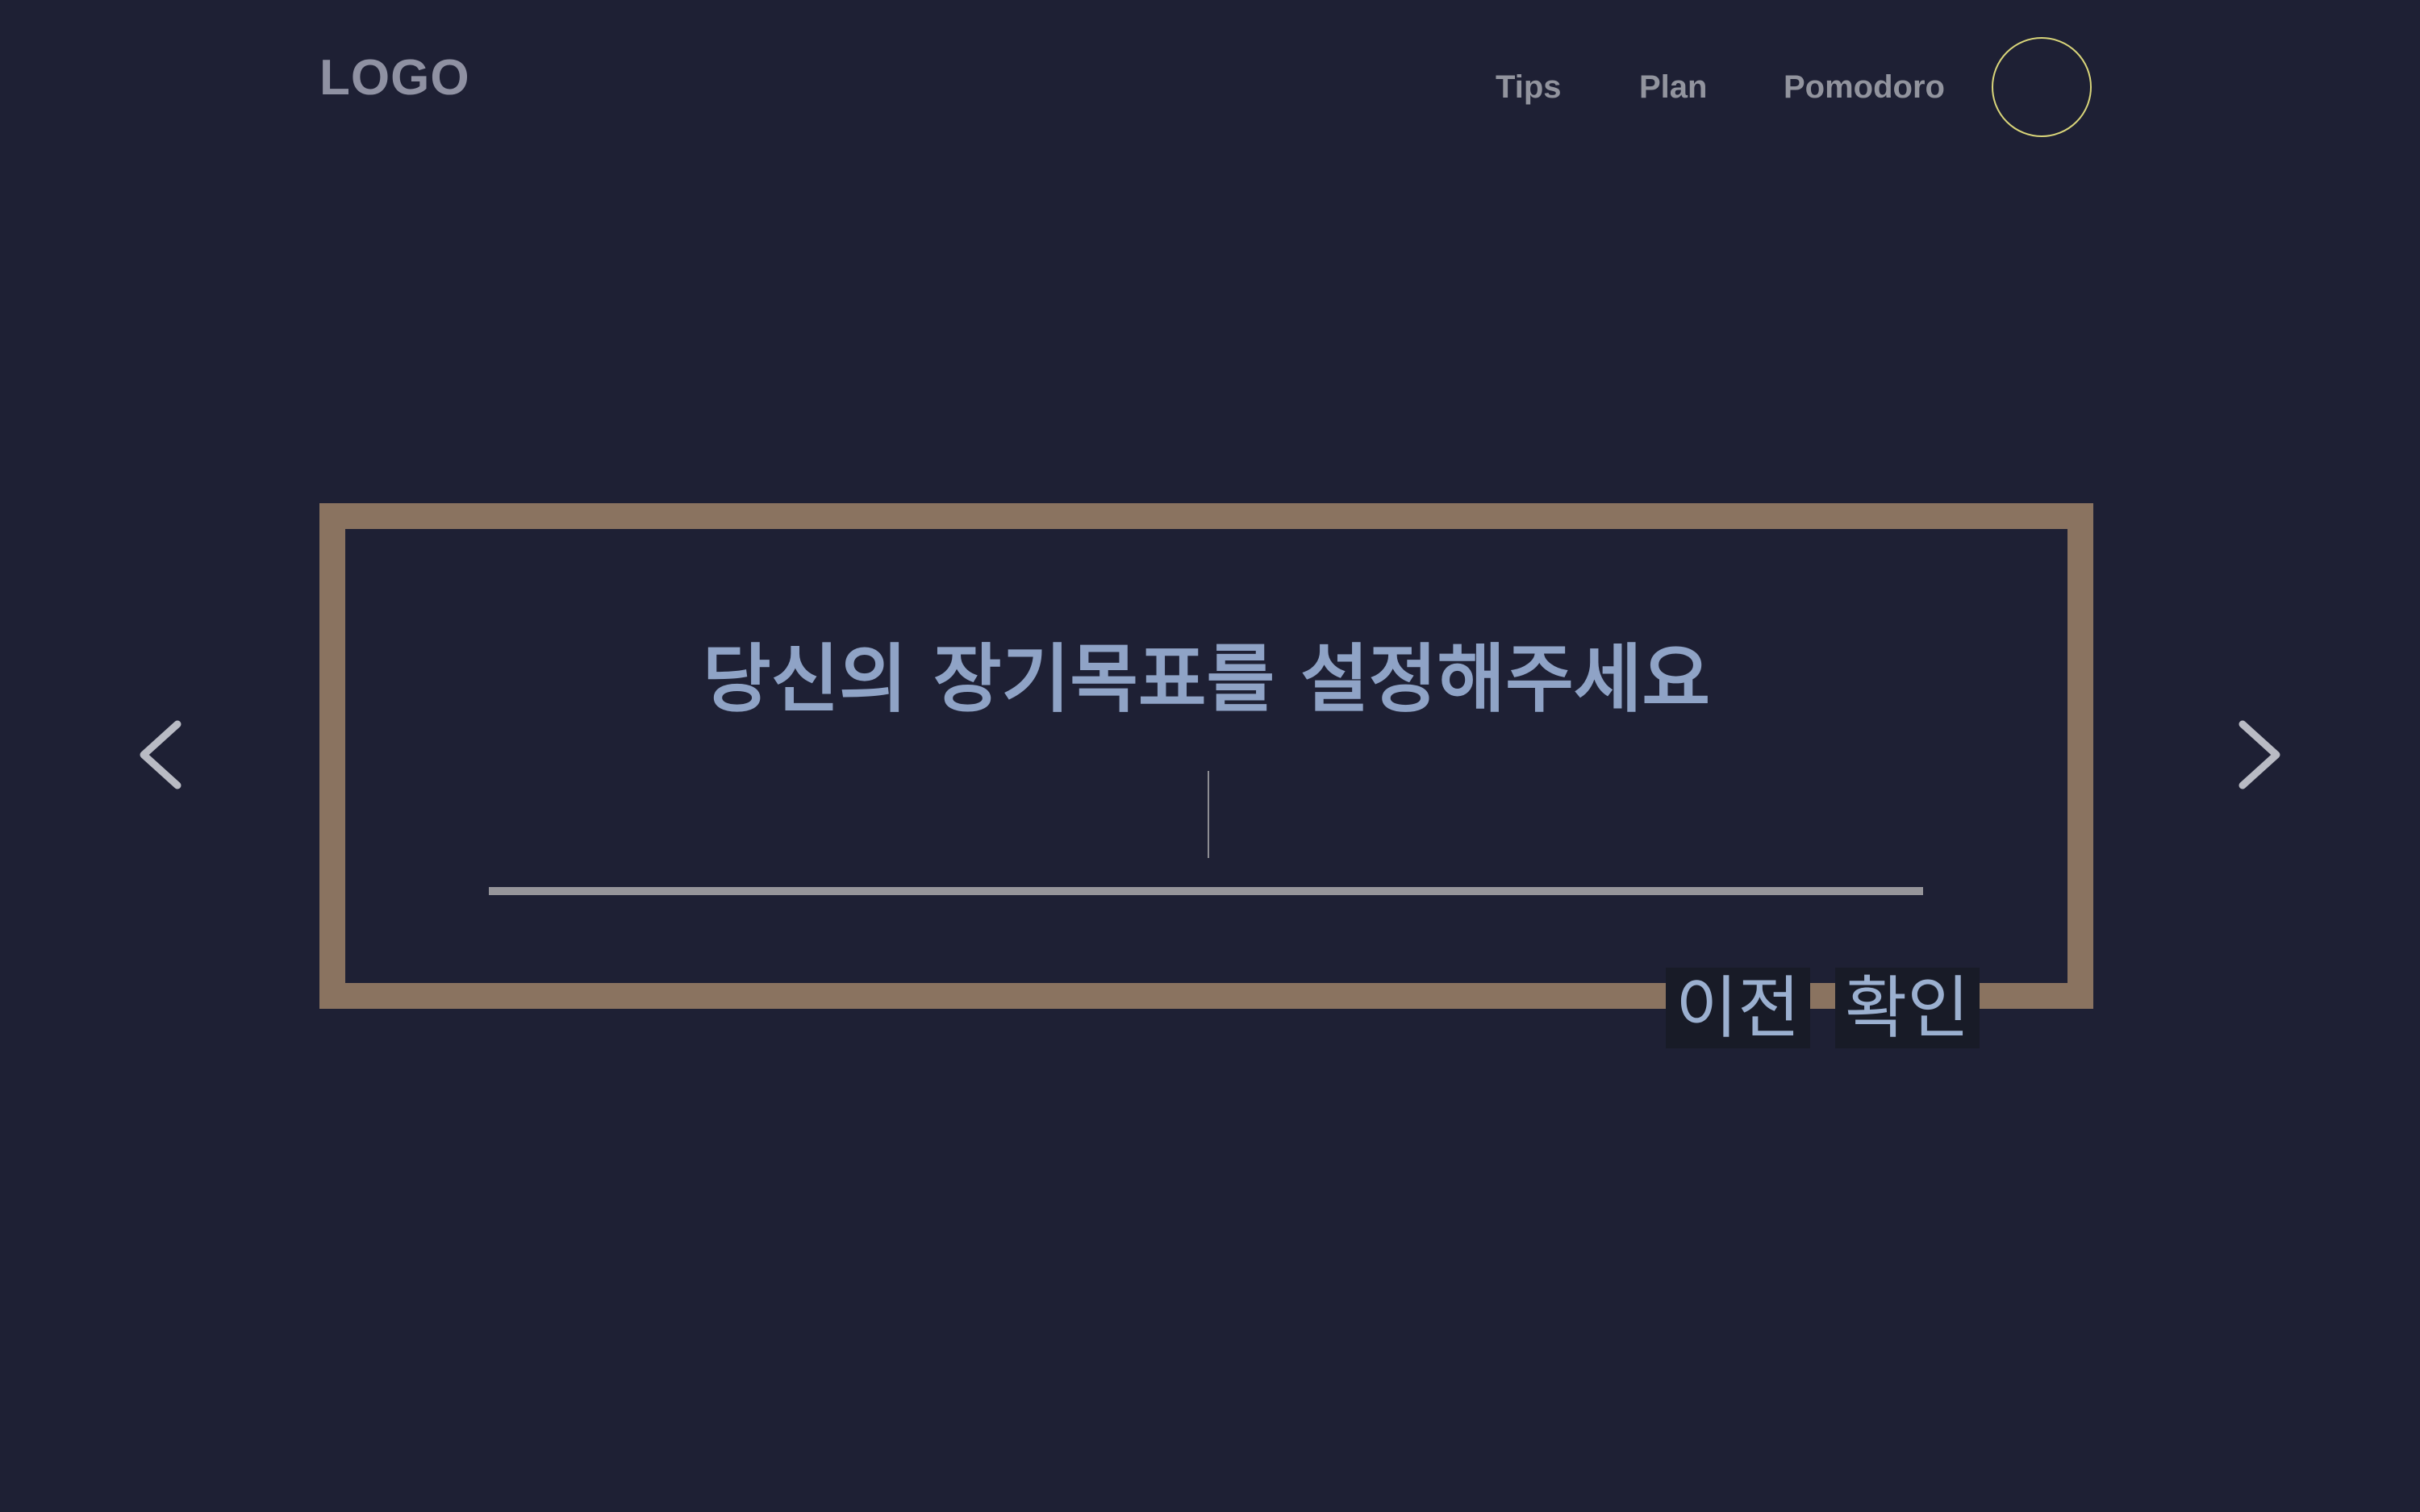  I want to click on goal-input, so click(1206, 826).